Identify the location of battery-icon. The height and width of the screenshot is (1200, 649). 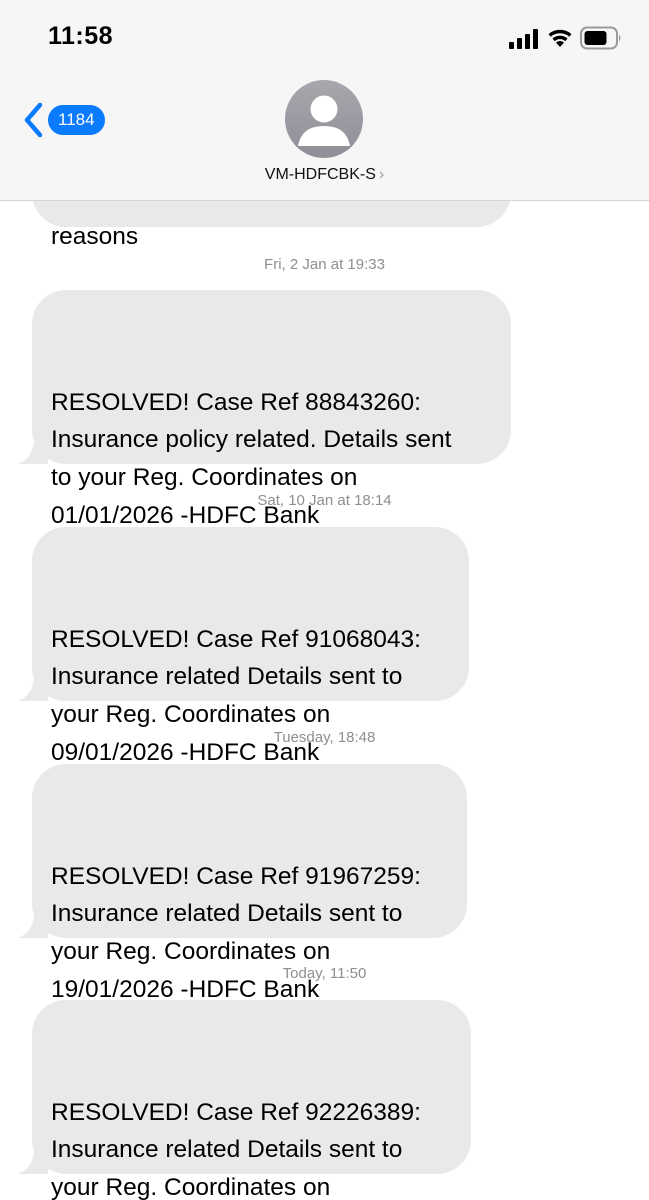
(600, 38).